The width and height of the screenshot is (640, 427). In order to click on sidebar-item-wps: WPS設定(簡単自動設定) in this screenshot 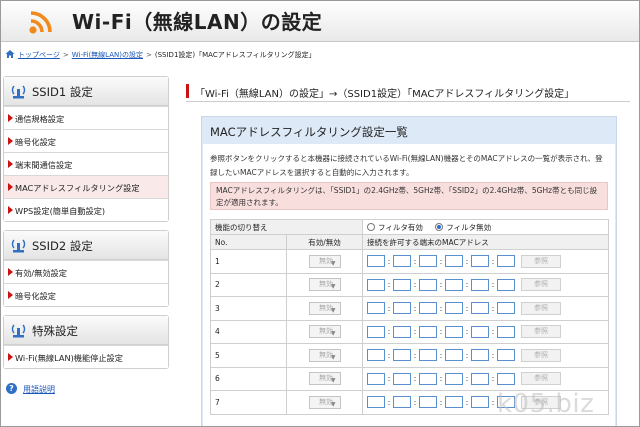, I will do `click(86, 209)`.